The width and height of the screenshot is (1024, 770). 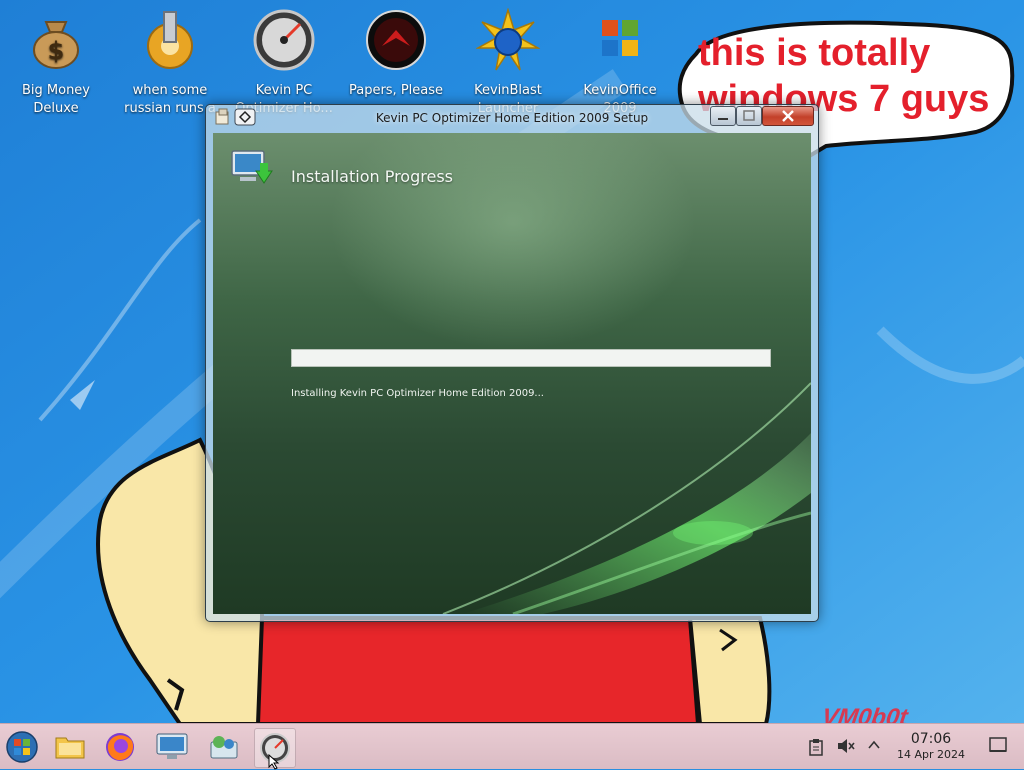 What do you see at coordinates (252, 167) in the screenshot?
I see `computer-download-icon` at bounding box center [252, 167].